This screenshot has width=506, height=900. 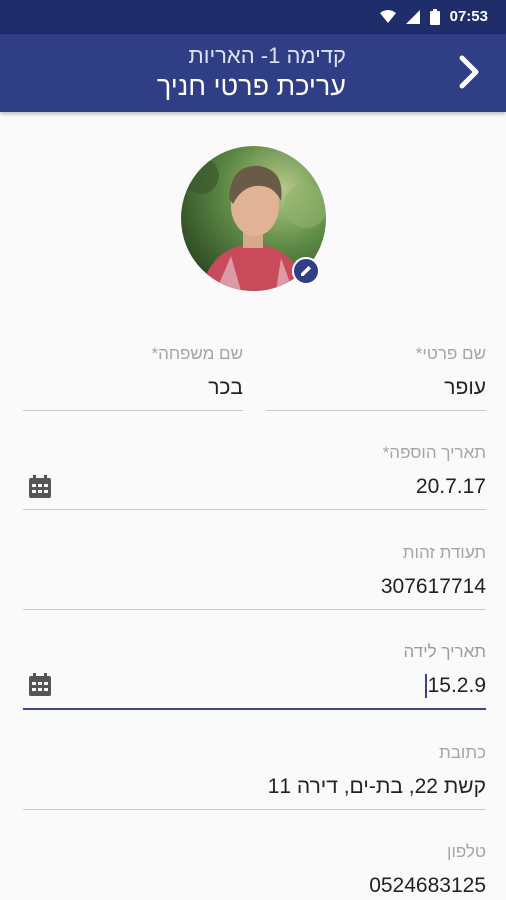 I want to click on add-date-label: תאריך הוספה*, so click(x=434, y=452).